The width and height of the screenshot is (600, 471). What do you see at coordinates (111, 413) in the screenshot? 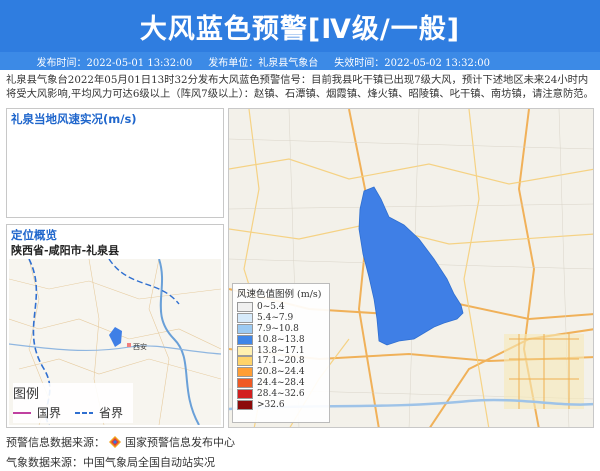
I see `legend-province-border: 省界` at bounding box center [111, 413].